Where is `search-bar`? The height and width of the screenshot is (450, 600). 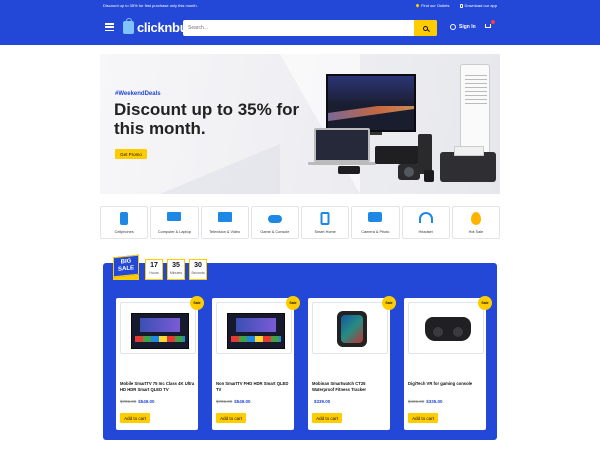 search-bar is located at coordinates (310, 28).